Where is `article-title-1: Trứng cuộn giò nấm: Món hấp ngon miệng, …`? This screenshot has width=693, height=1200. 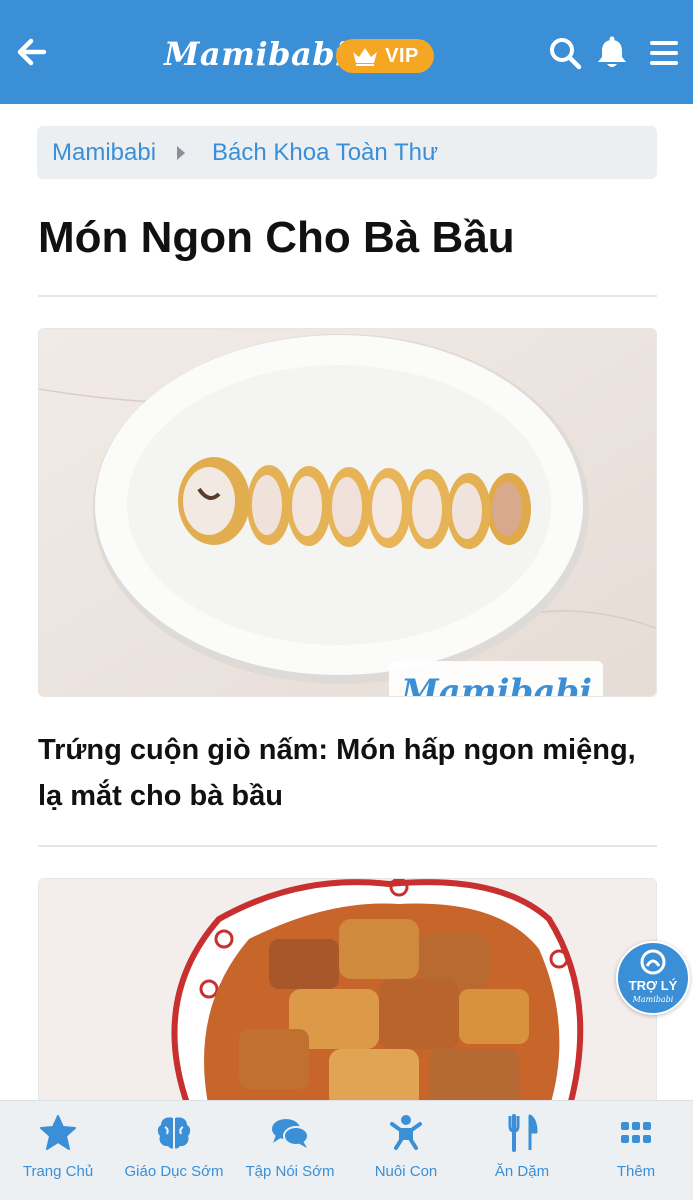 article-title-1: Trứng cuộn giò nấm: Món hấp ngon miệng, … is located at coordinates (348, 773).